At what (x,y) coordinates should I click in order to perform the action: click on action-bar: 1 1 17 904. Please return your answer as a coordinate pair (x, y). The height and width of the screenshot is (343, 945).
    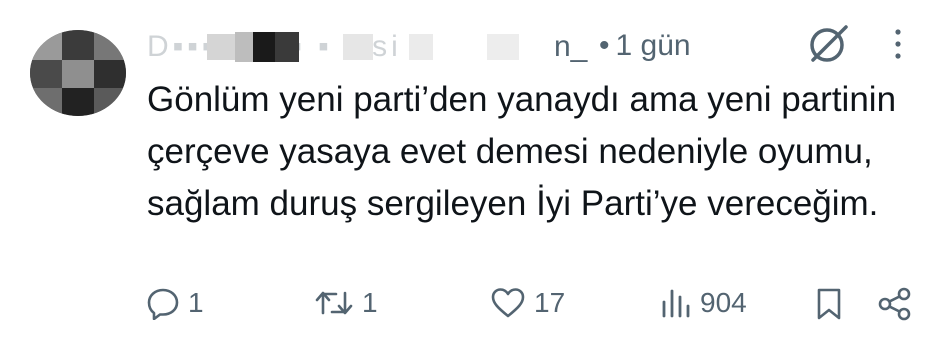
    Looking at the image, I should click on (472, 305).